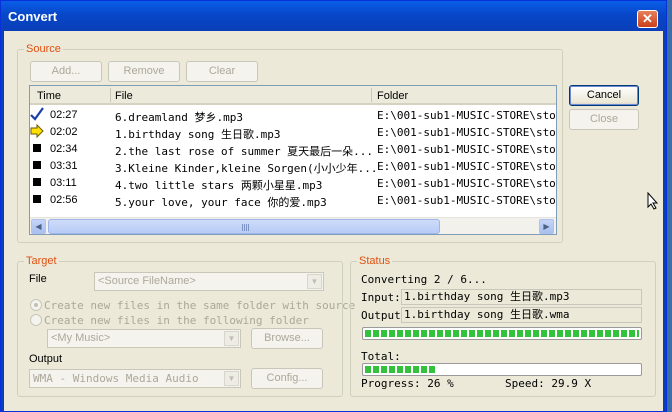 This screenshot has height=412, width=672. What do you see at coordinates (64, 166) in the screenshot?
I see `row-time: 03:31` at bounding box center [64, 166].